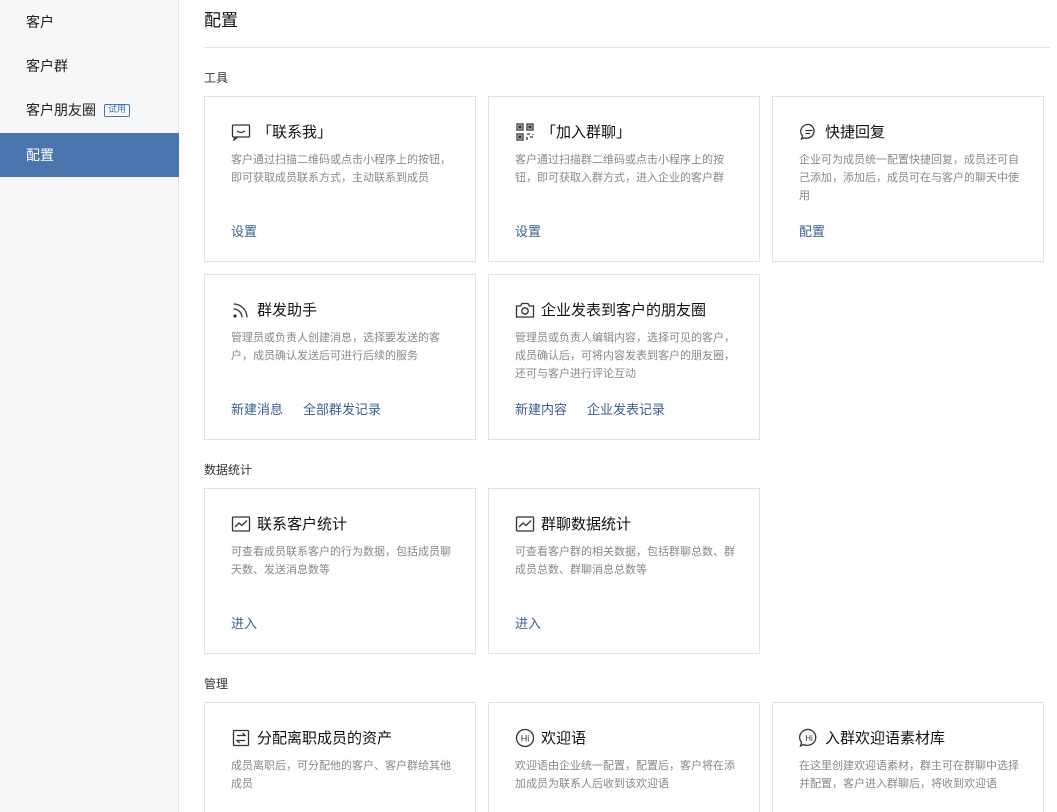 The height and width of the screenshot is (812, 1057). Describe the element at coordinates (216, 78) in the screenshot. I see `section-title-tools: 工具` at that location.